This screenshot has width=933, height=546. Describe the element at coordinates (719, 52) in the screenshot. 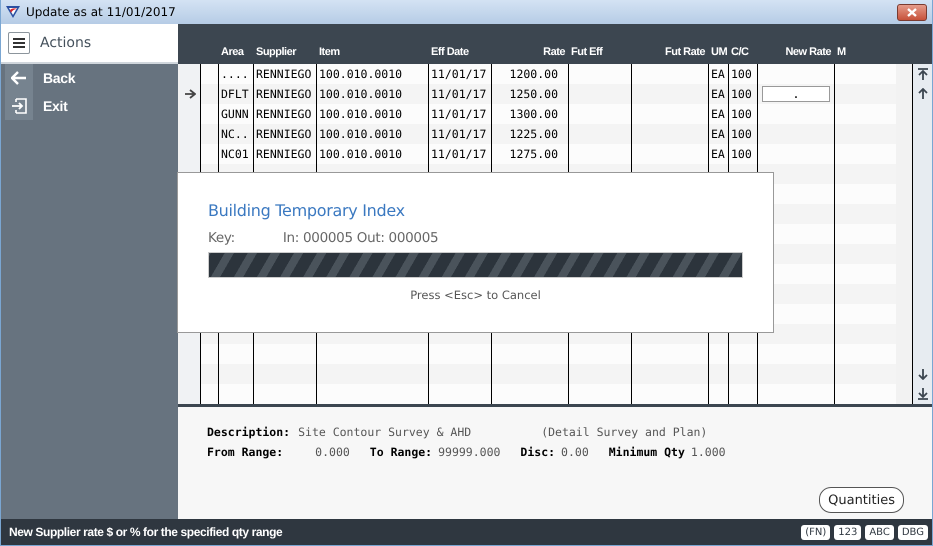

I see `column-header: UM` at that location.